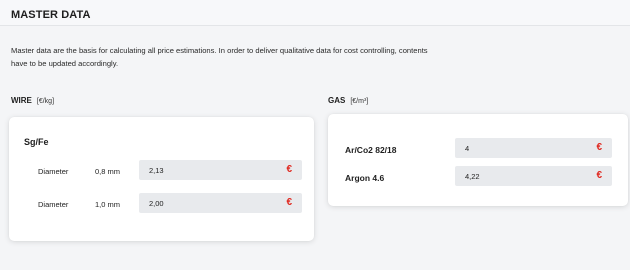  What do you see at coordinates (472, 176) in the screenshot?
I see `gas-price-value: 4,22` at bounding box center [472, 176].